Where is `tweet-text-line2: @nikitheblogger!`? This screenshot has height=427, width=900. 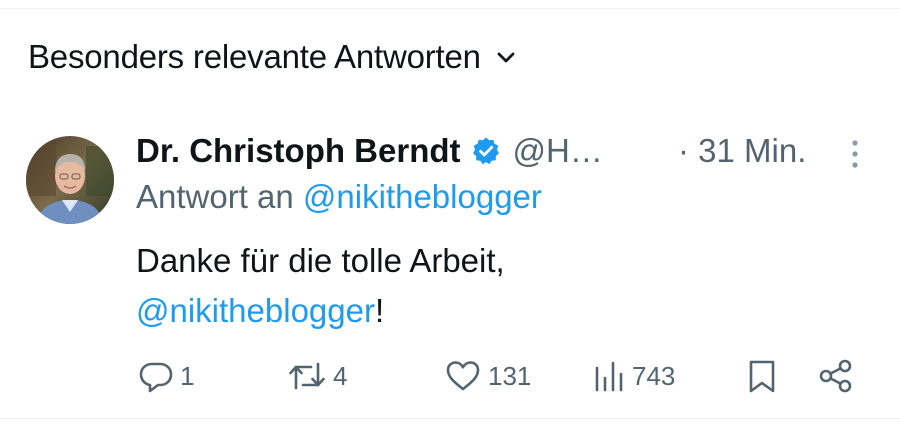 tweet-text-line2: @nikitheblogger! is located at coordinates (320, 311).